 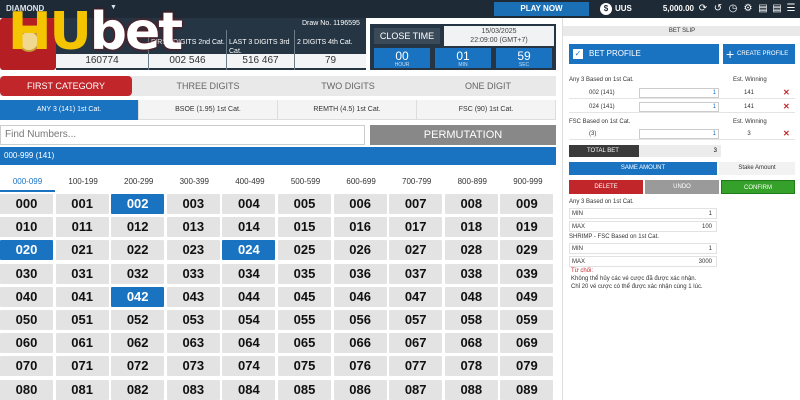 I want to click on tab-one-digit: ONE DIGIT, so click(x=488, y=86).